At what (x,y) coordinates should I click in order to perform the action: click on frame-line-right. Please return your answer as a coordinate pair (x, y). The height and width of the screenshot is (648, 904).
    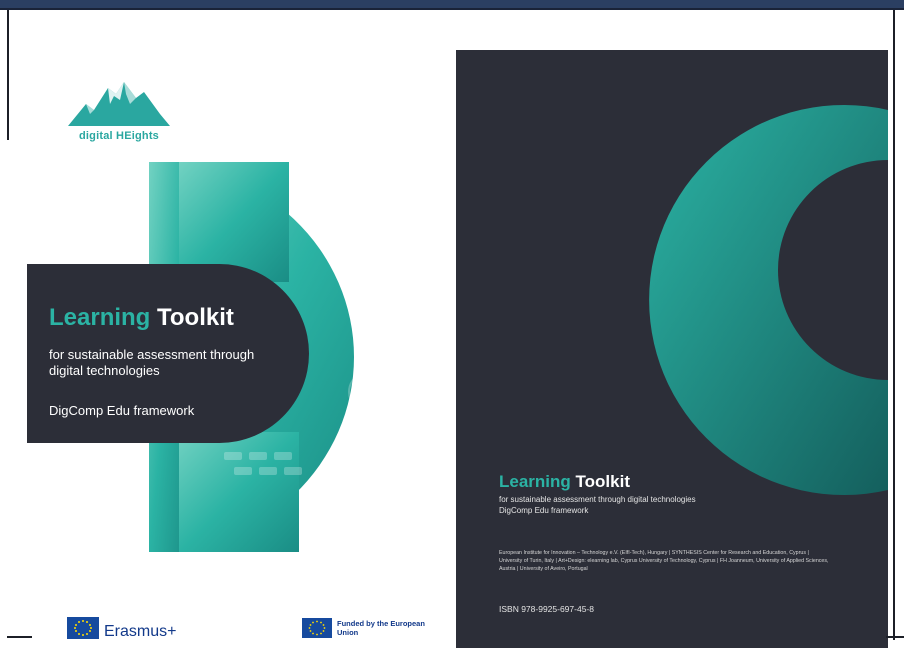
    Looking at the image, I should click on (894, 325).